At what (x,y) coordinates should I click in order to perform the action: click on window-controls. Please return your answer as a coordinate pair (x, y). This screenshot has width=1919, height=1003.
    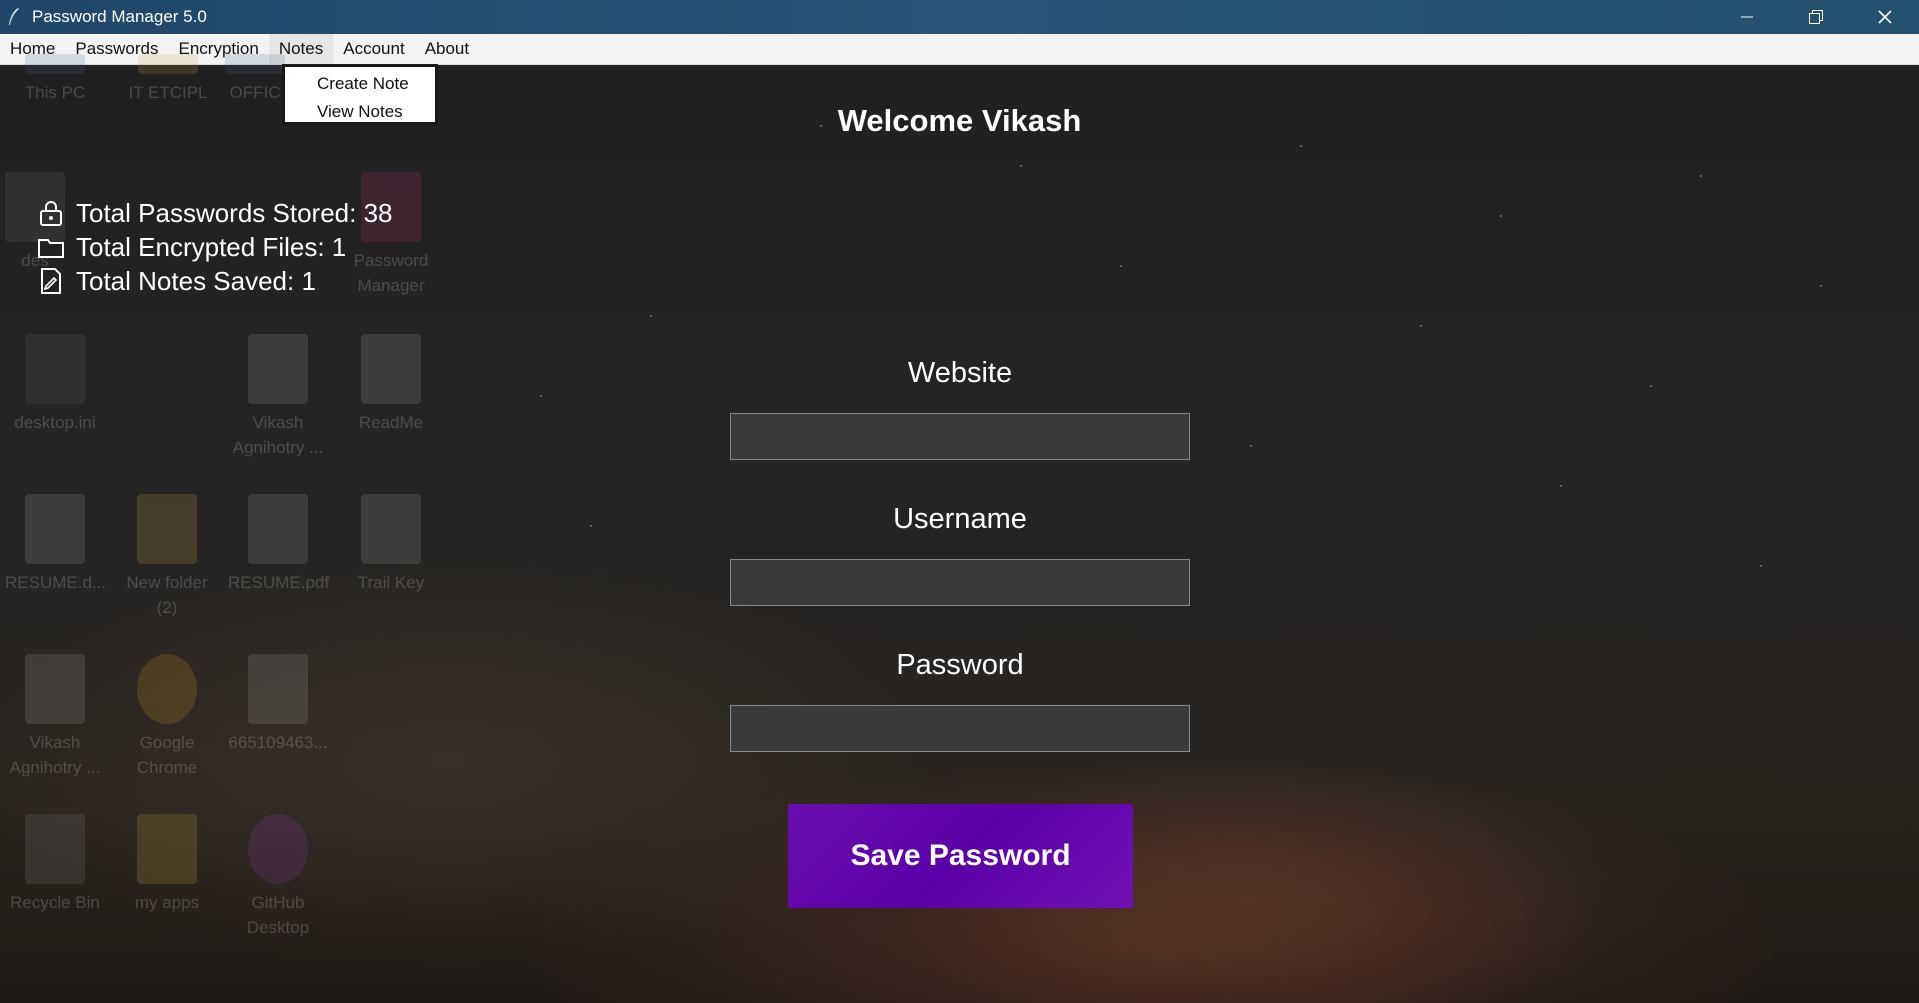
    Looking at the image, I should click on (1815, 17).